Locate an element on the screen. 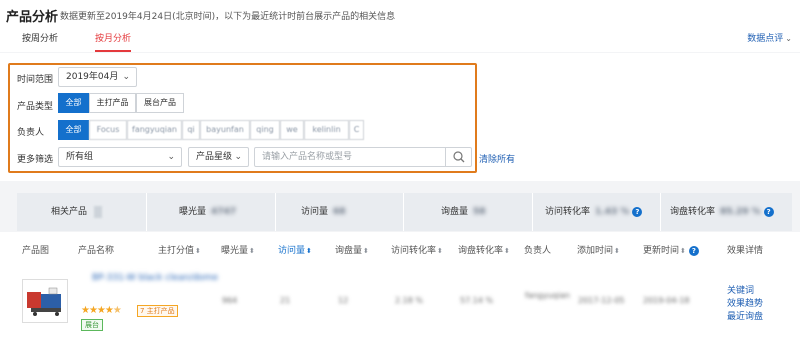 Image resolution: width=800 pixels, height=339 pixels. owner-option: we is located at coordinates (292, 130).